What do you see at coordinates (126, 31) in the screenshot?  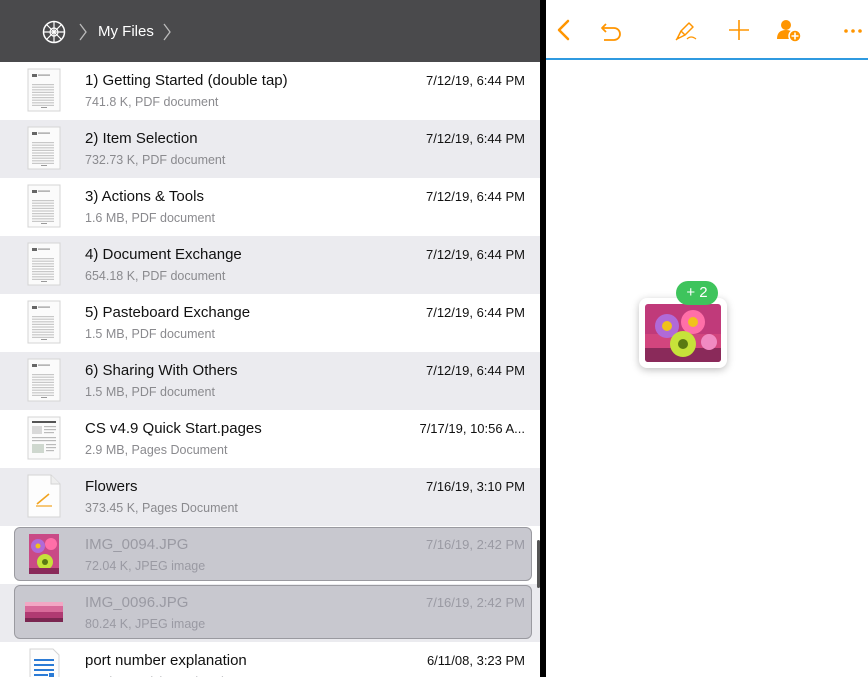 I see `breadcrumb-my-files: My Files` at bounding box center [126, 31].